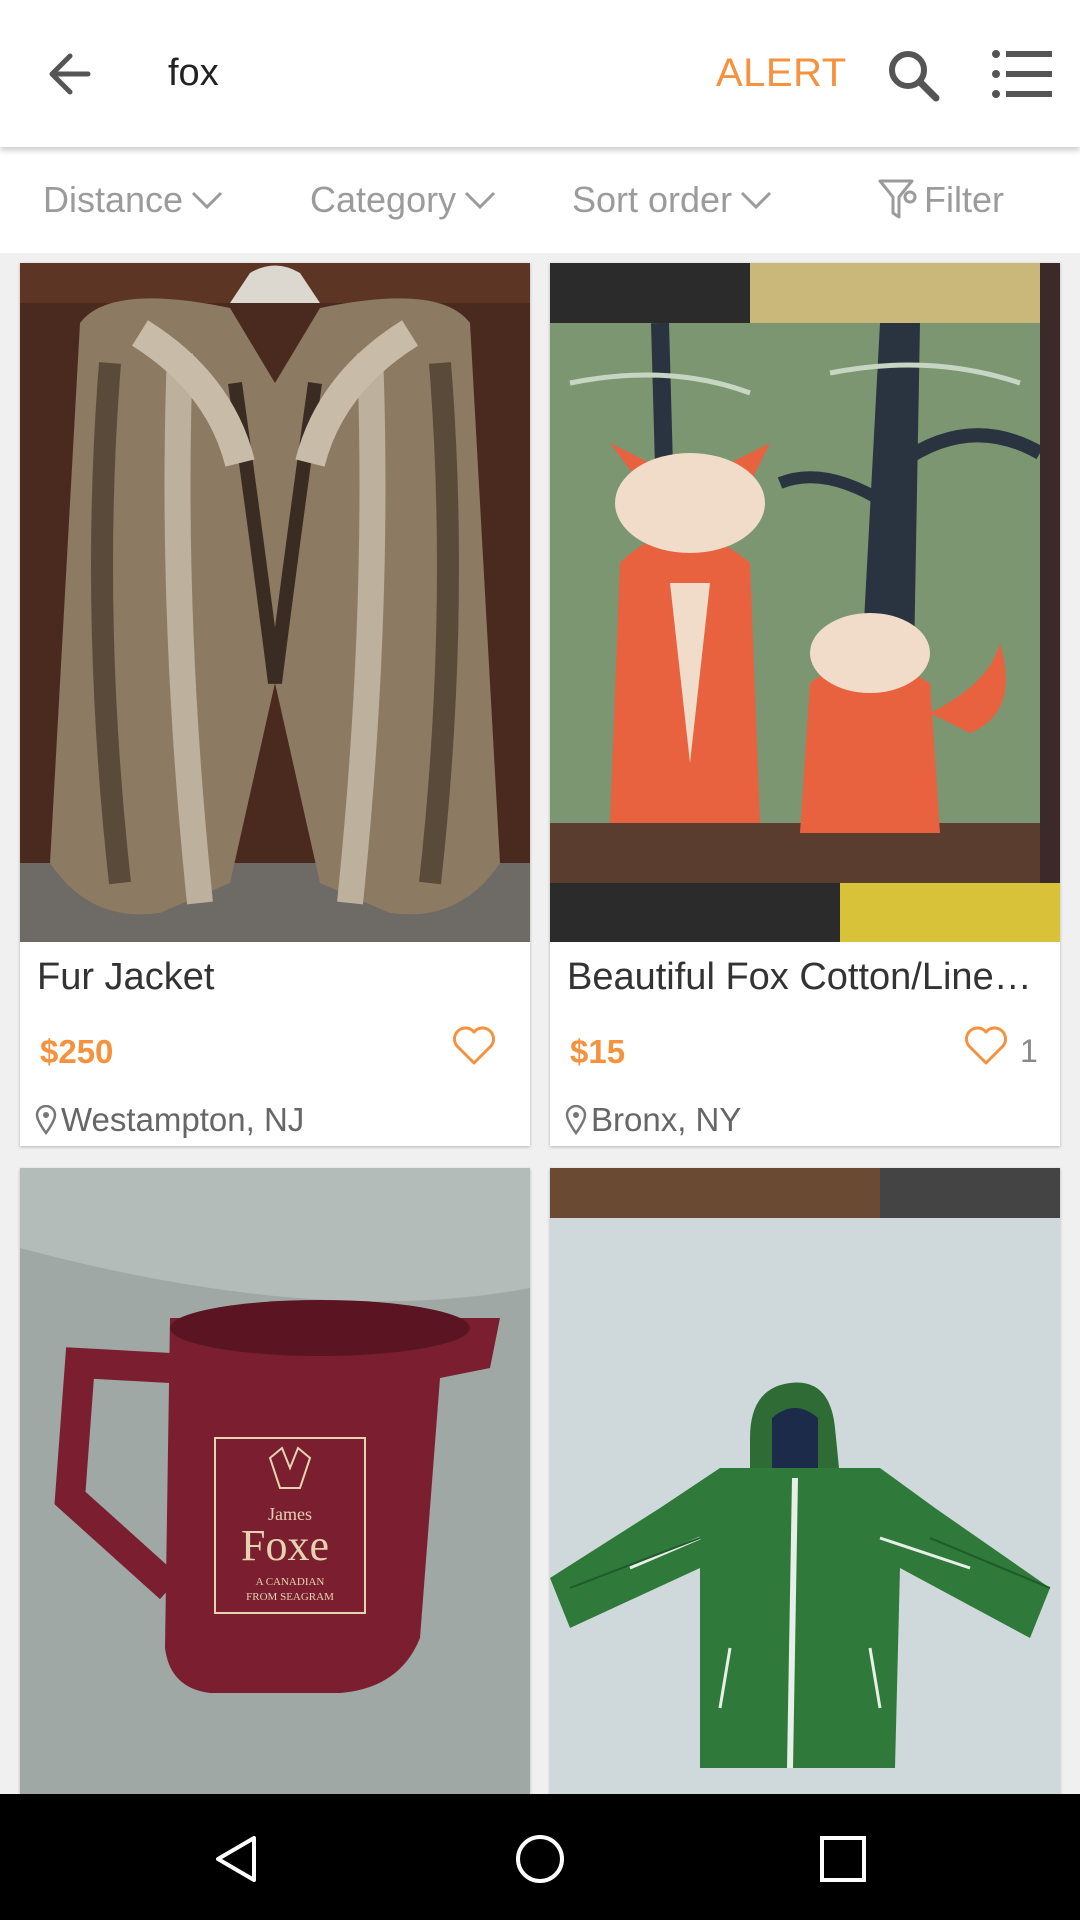 This screenshot has height=1920, width=1080. What do you see at coordinates (383, 199) in the screenshot?
I see `category-filter-label: Category` at bounding box center [383, 199].